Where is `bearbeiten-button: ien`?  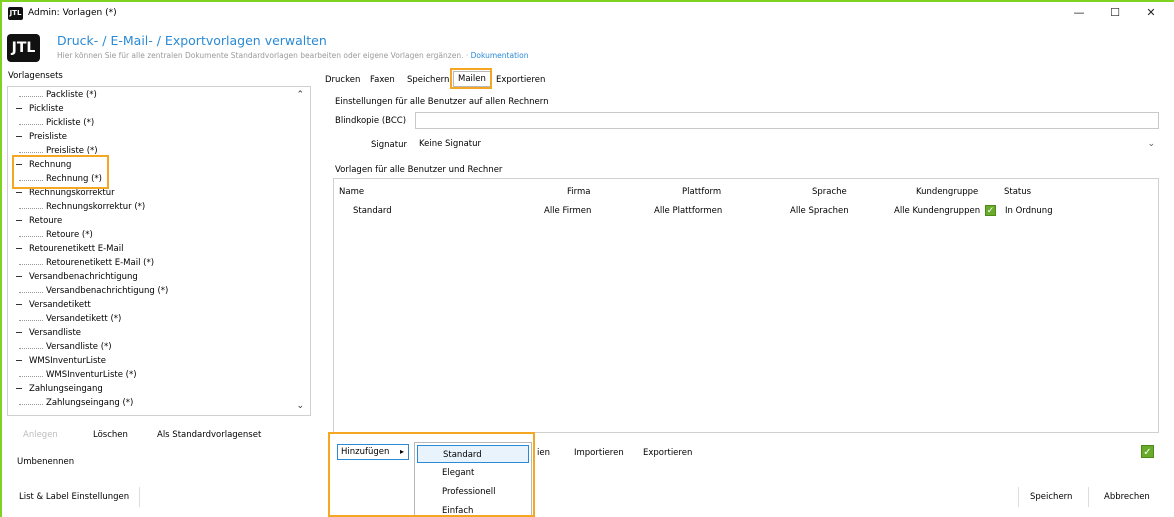
bearbeiten-button: ien is located at coordinates (543, 453).